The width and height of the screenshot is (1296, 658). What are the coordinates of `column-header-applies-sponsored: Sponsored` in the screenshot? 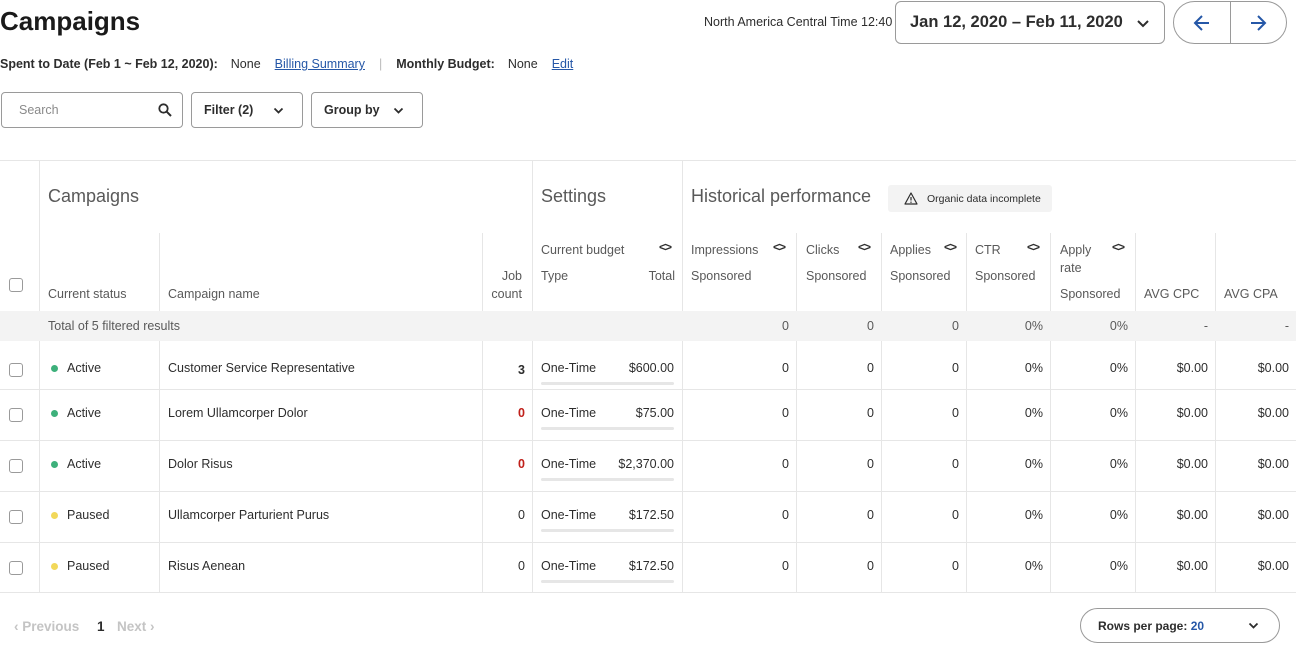 It's located at (920, 276).